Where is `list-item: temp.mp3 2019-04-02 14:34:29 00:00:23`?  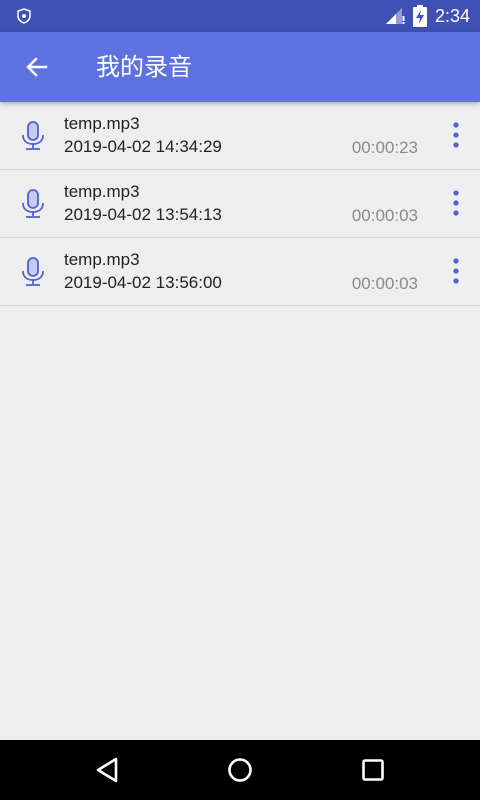
list-item: temp.mp3 2019-04-02 14:34:29 00:00:23 is located at coordinates (240, 136).